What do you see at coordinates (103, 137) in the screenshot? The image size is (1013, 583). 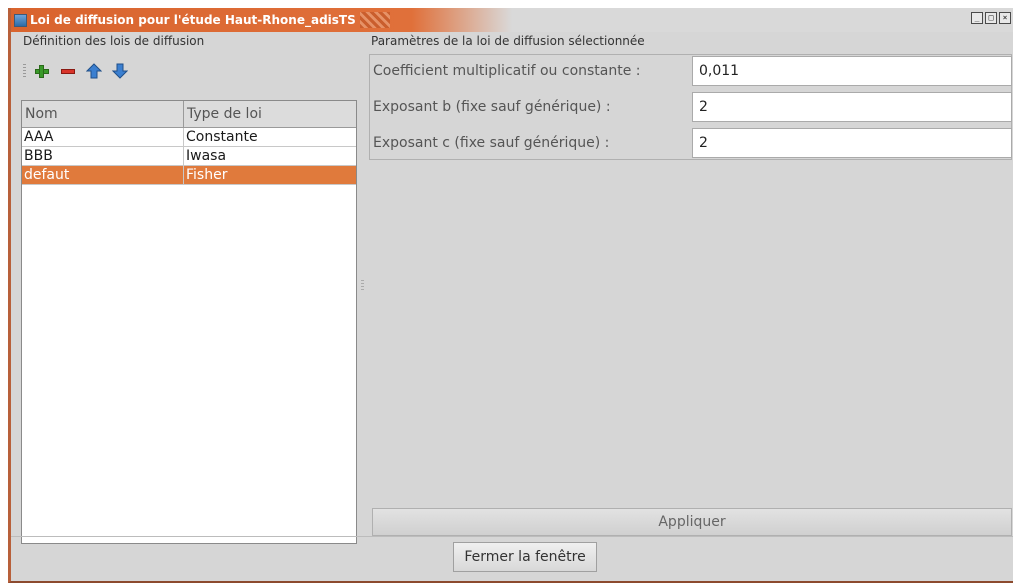 I see `cell-name: AAA` at bounding box center [103, 137].